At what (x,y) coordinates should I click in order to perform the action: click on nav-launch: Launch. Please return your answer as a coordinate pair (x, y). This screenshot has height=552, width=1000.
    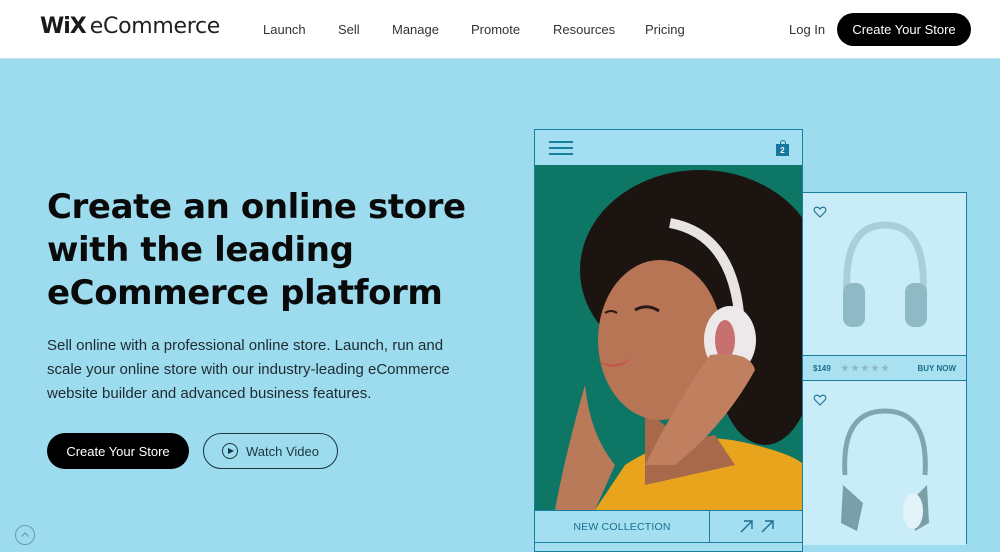
    Looking at the image, I should click on (284, 29).